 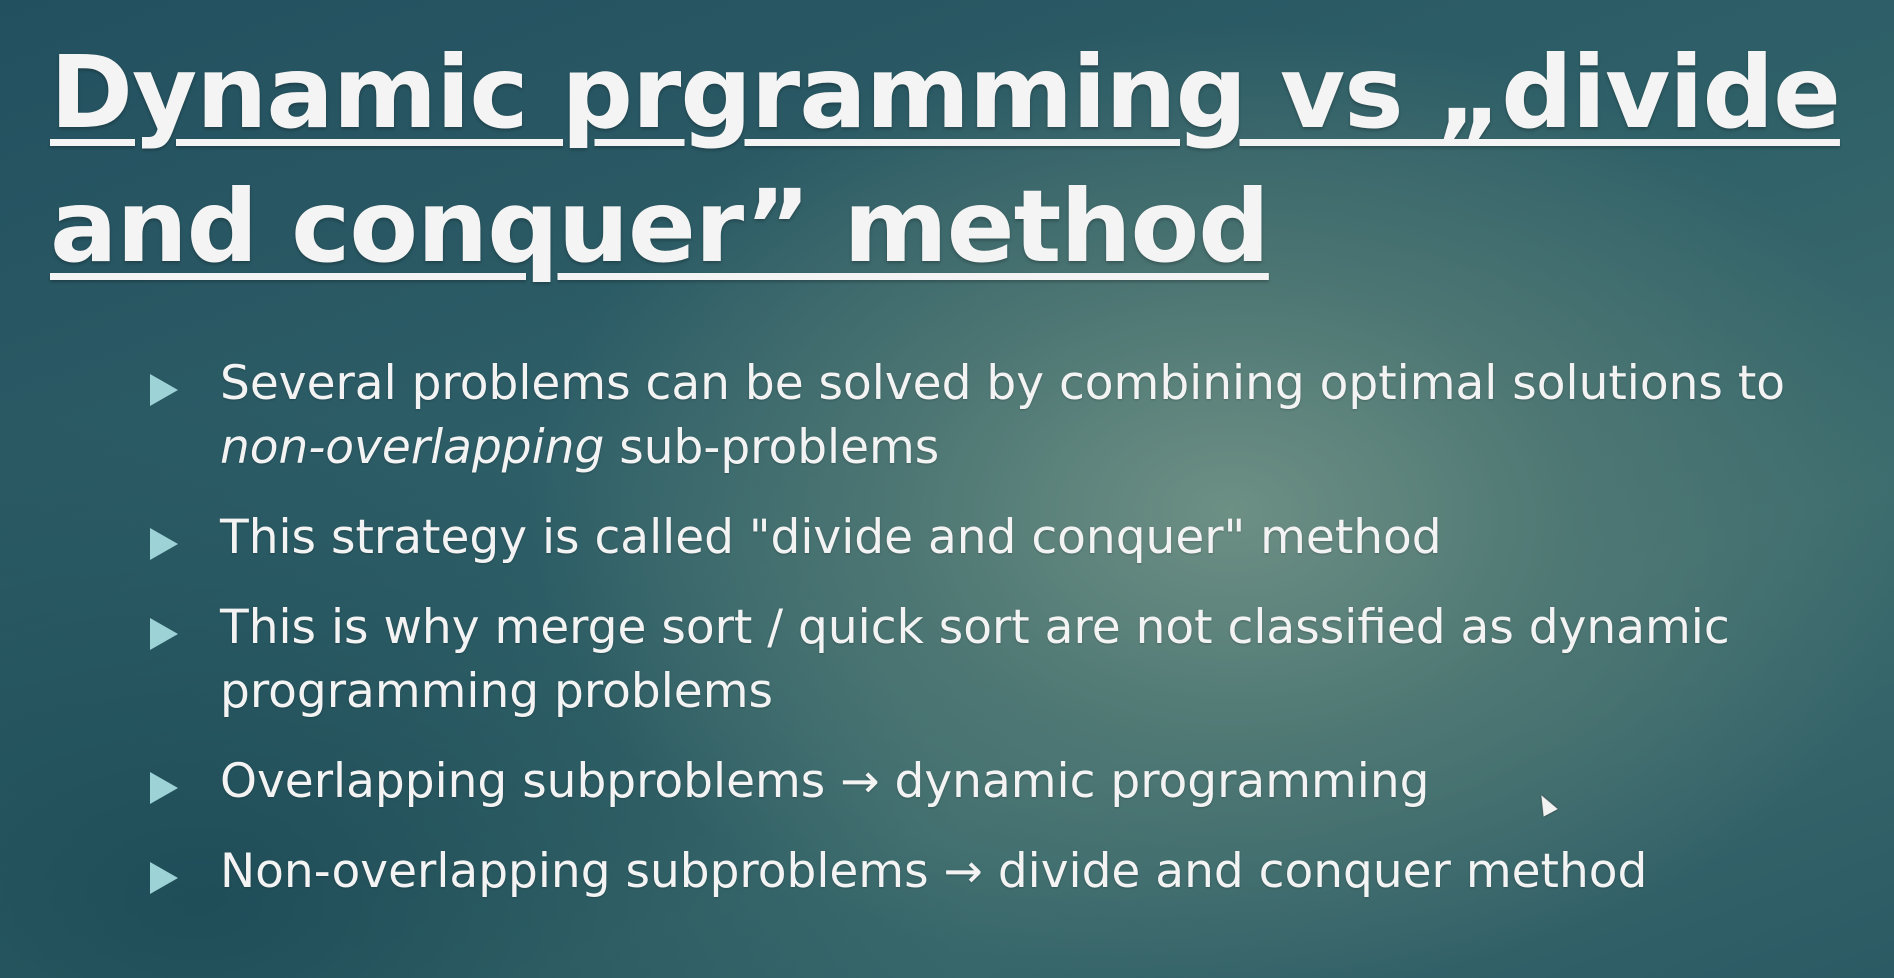 What do you see at coordinates (660, 226) in the screenshot?
I see `title-line-2: and conquer” method` at bounding box center [660, 226].